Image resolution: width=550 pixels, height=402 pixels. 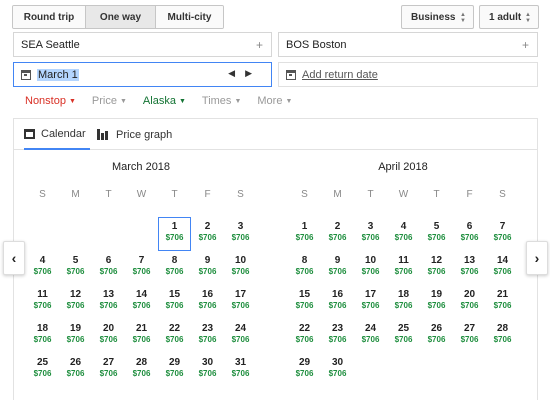 I want to click on tab-price-graph: Price graph, so click(x=134, y=134).